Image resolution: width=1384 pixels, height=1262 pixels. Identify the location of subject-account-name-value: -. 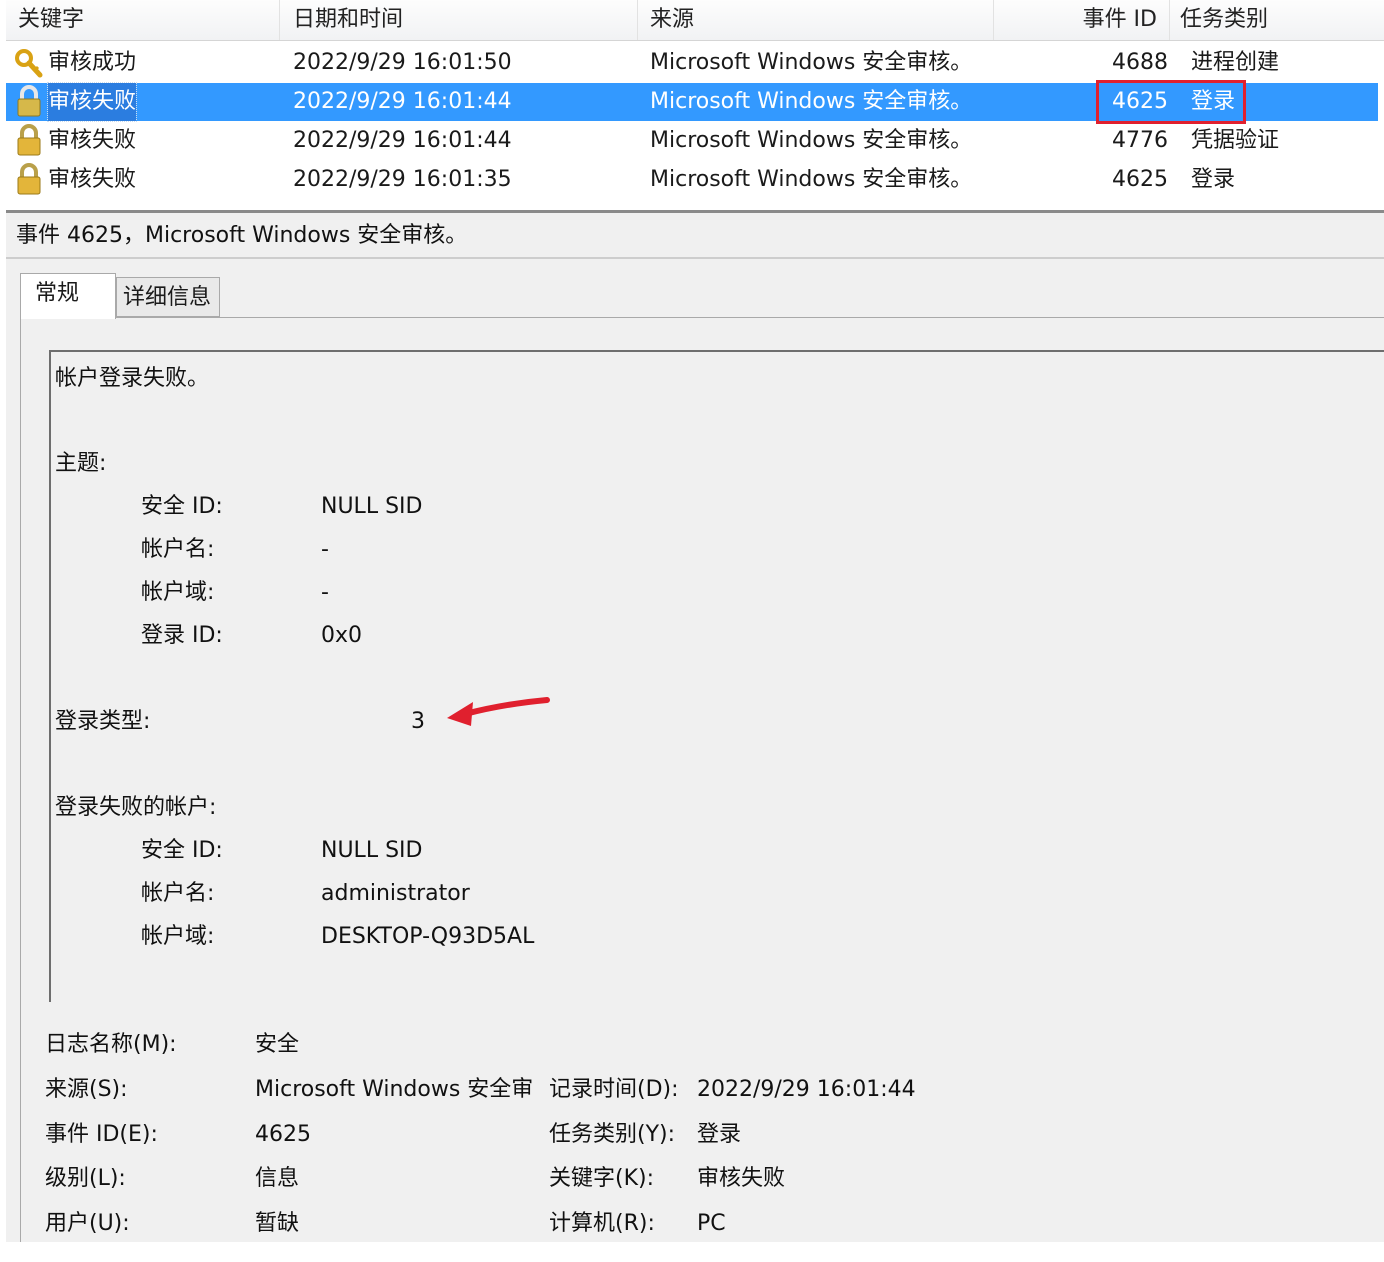
(325, 549).